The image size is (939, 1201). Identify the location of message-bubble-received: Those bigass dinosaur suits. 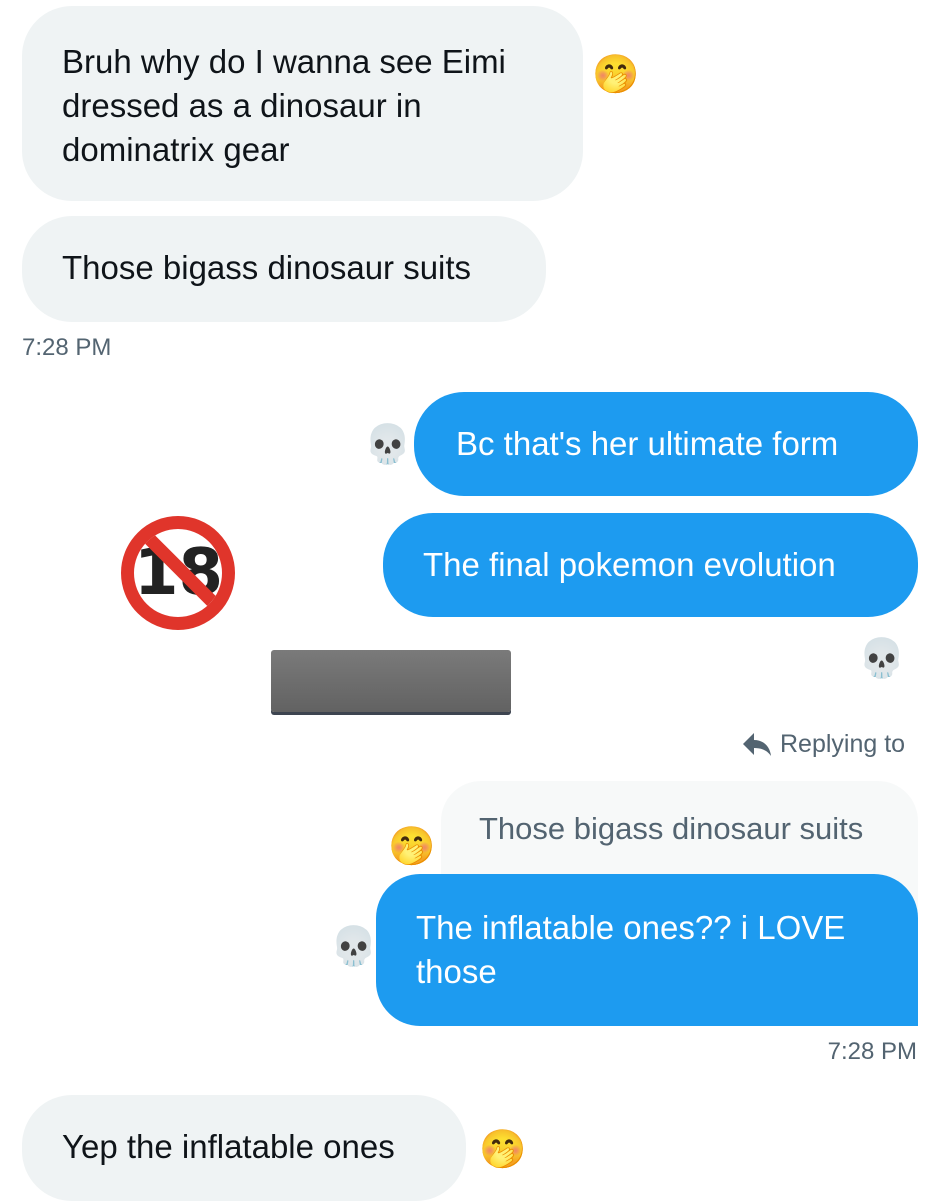
(284, 269).